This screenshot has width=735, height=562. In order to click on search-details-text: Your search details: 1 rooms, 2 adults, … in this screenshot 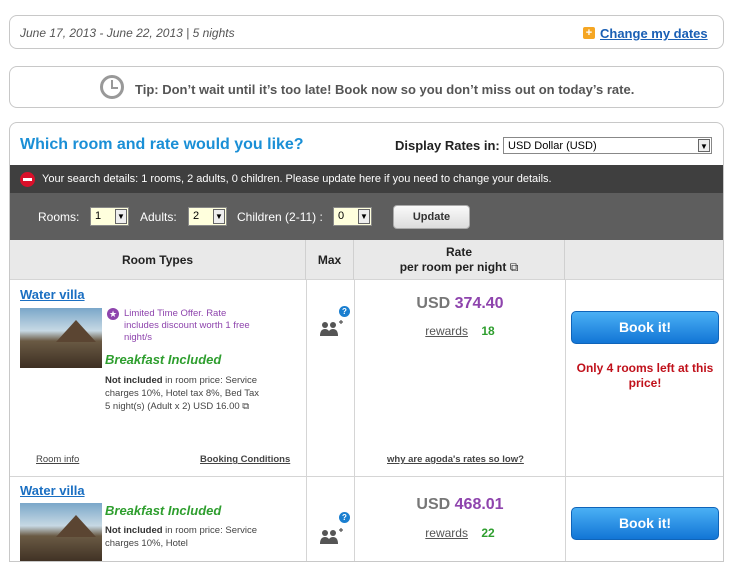, I will do `click(297, 179)`.